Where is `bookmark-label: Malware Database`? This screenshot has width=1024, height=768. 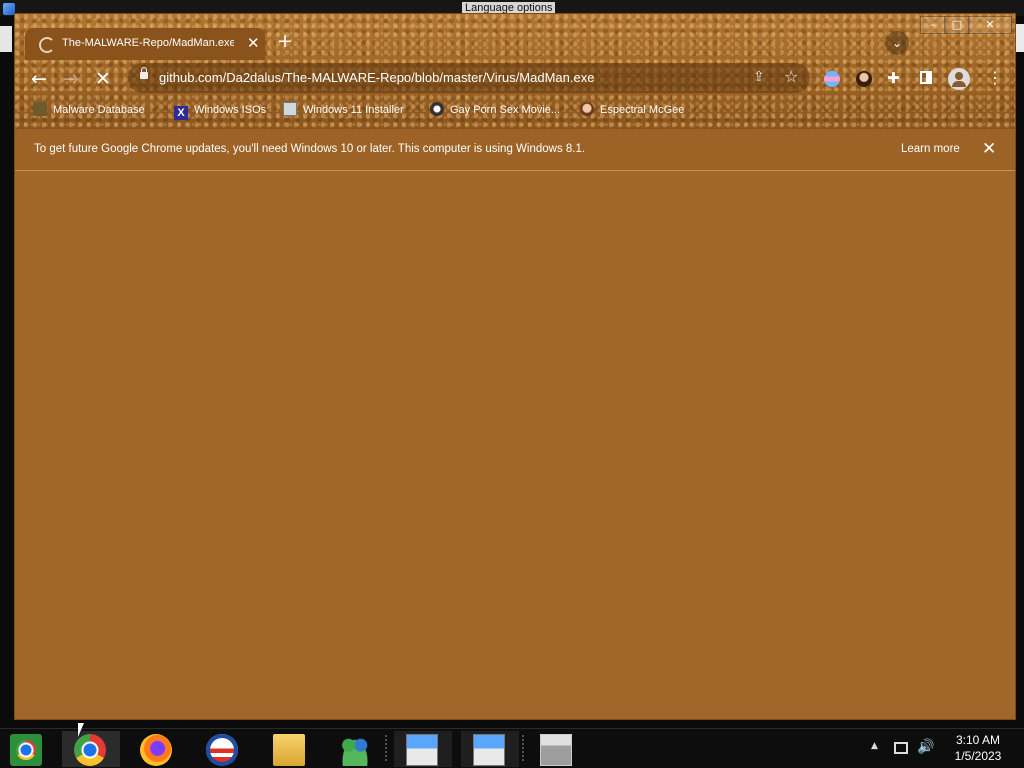 bookmark-label: Malware Database is located at coordinates (99, 110).